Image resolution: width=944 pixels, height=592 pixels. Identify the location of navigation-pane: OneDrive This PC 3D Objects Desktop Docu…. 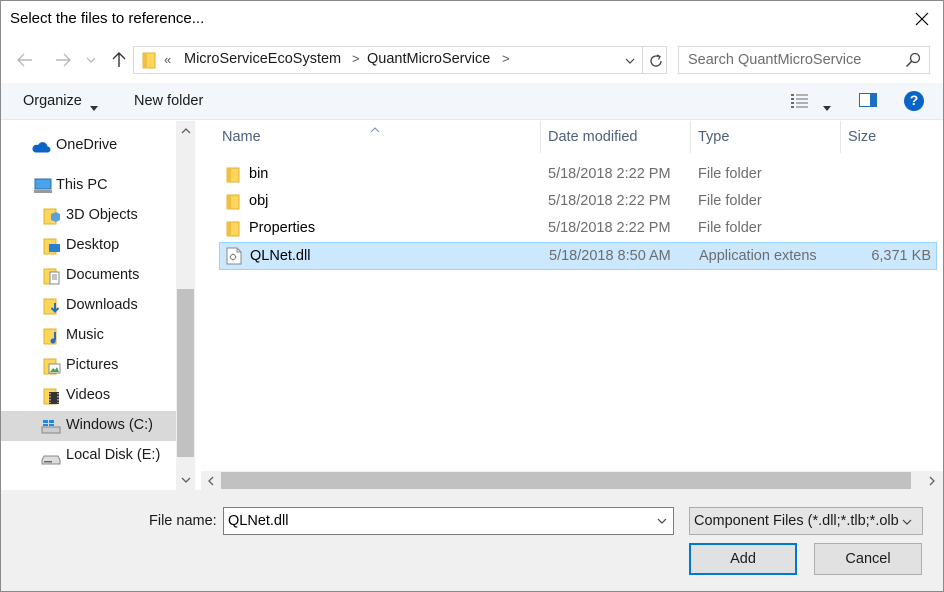
(98, 305).